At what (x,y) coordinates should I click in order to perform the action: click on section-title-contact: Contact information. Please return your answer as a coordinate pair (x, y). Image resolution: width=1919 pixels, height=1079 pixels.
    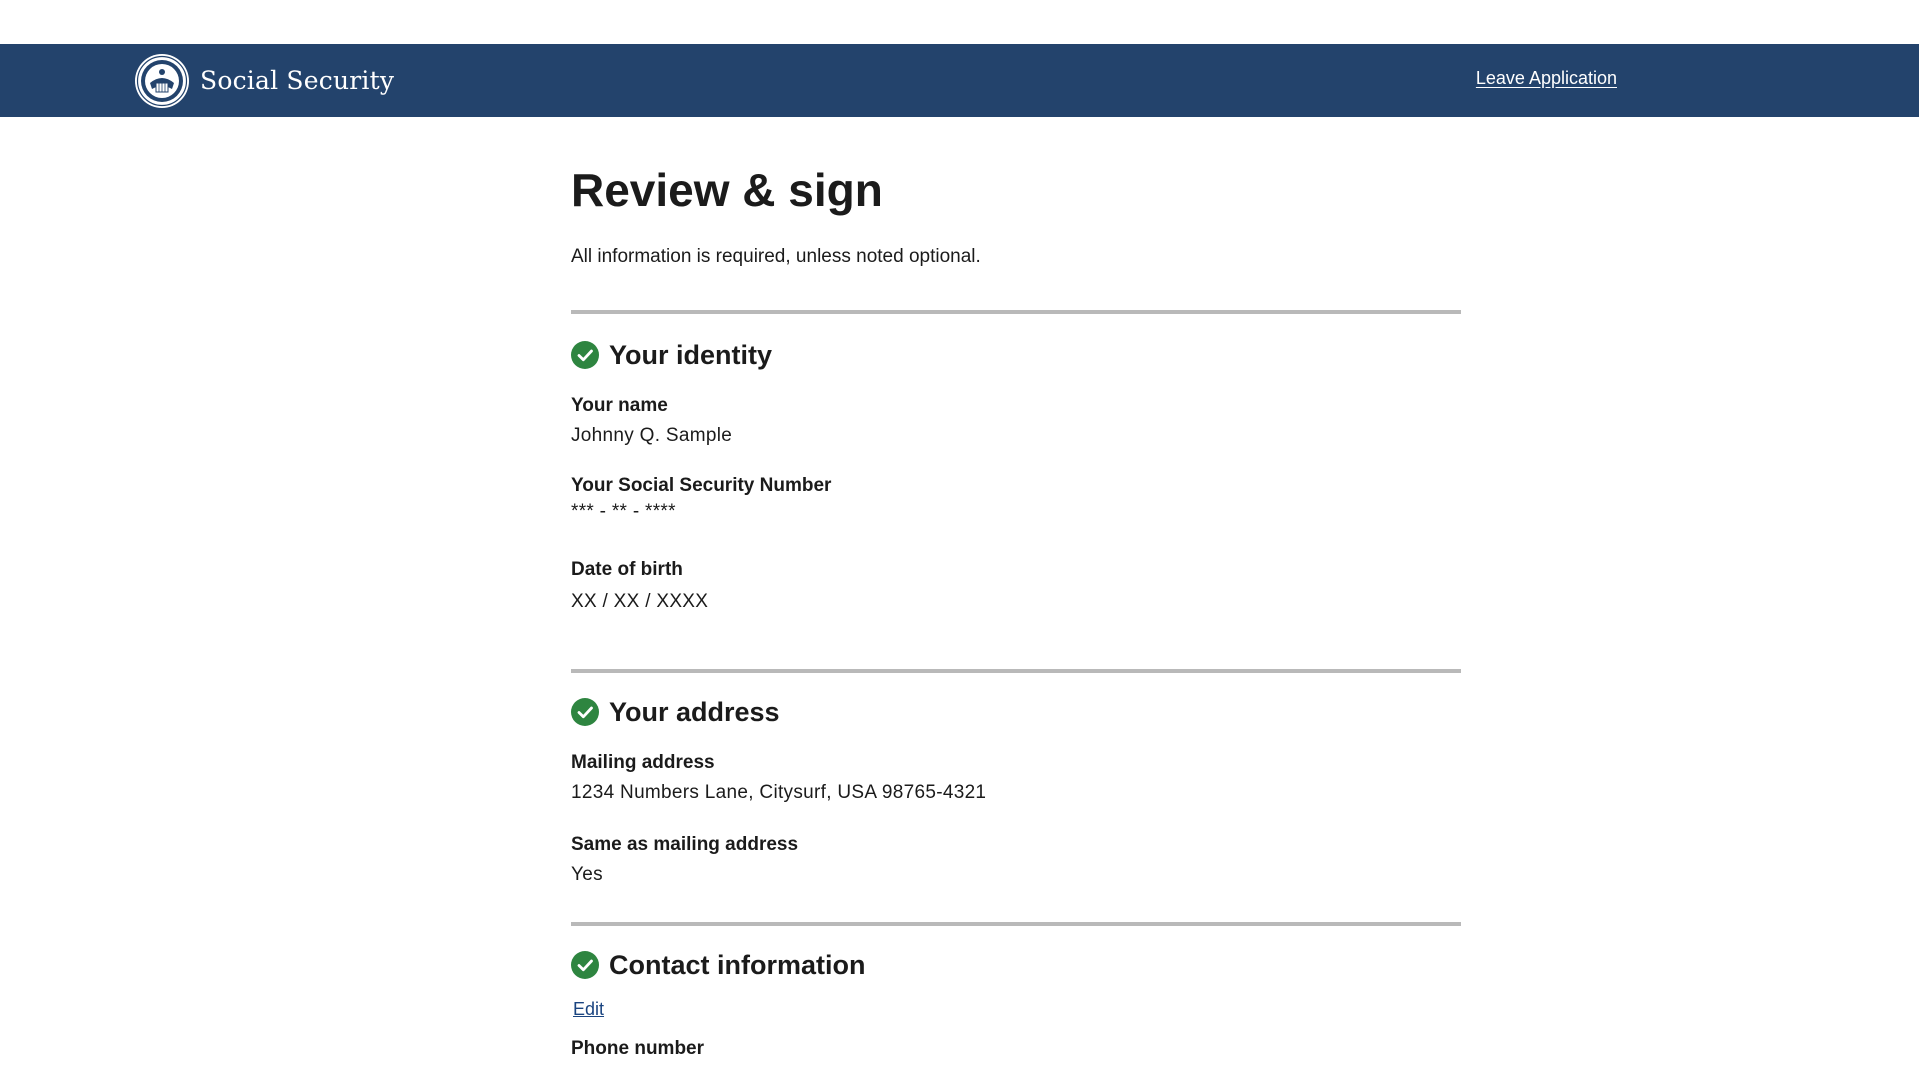
    Looking at the image, I should click on (737, 964).